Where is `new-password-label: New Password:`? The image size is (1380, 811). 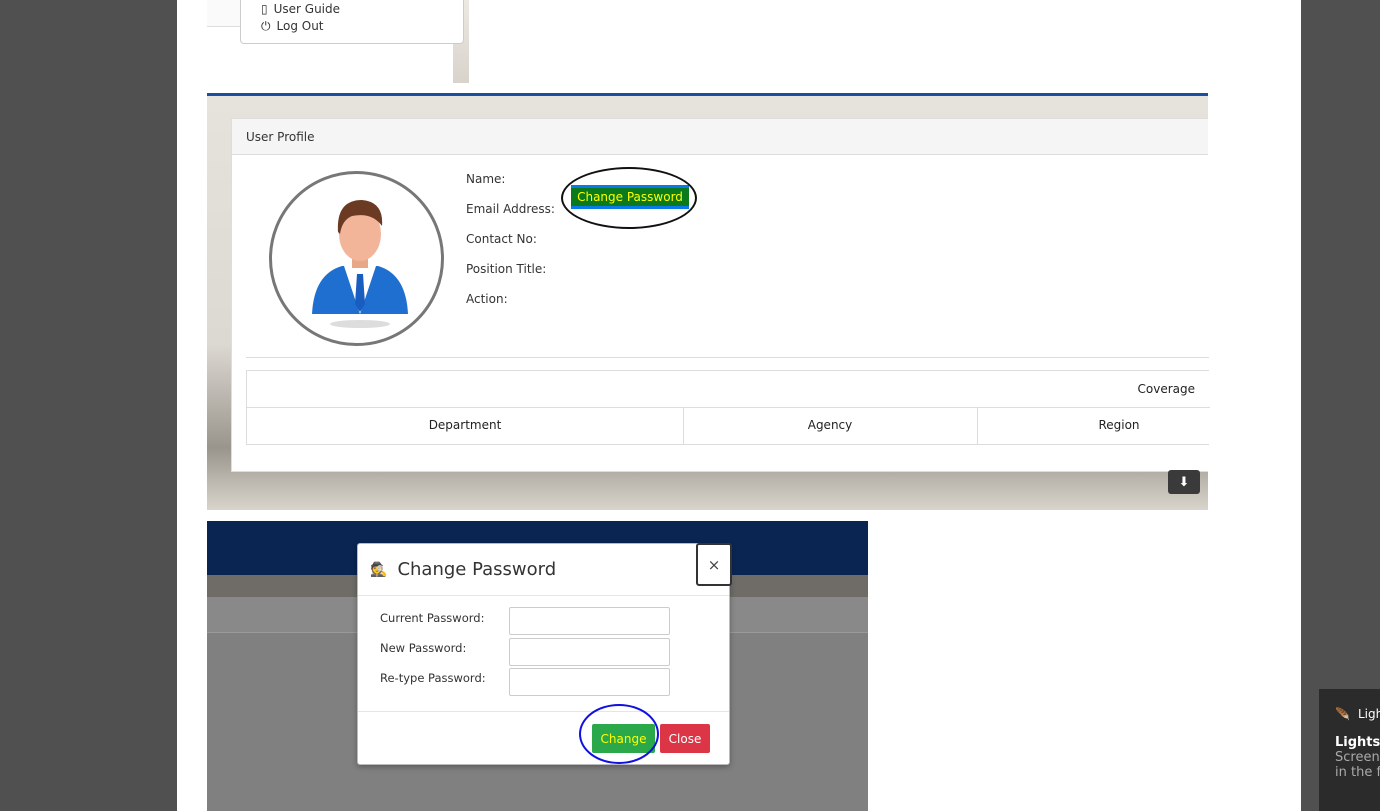 new-password-label: New Password: is located at coordinates (423, 648).